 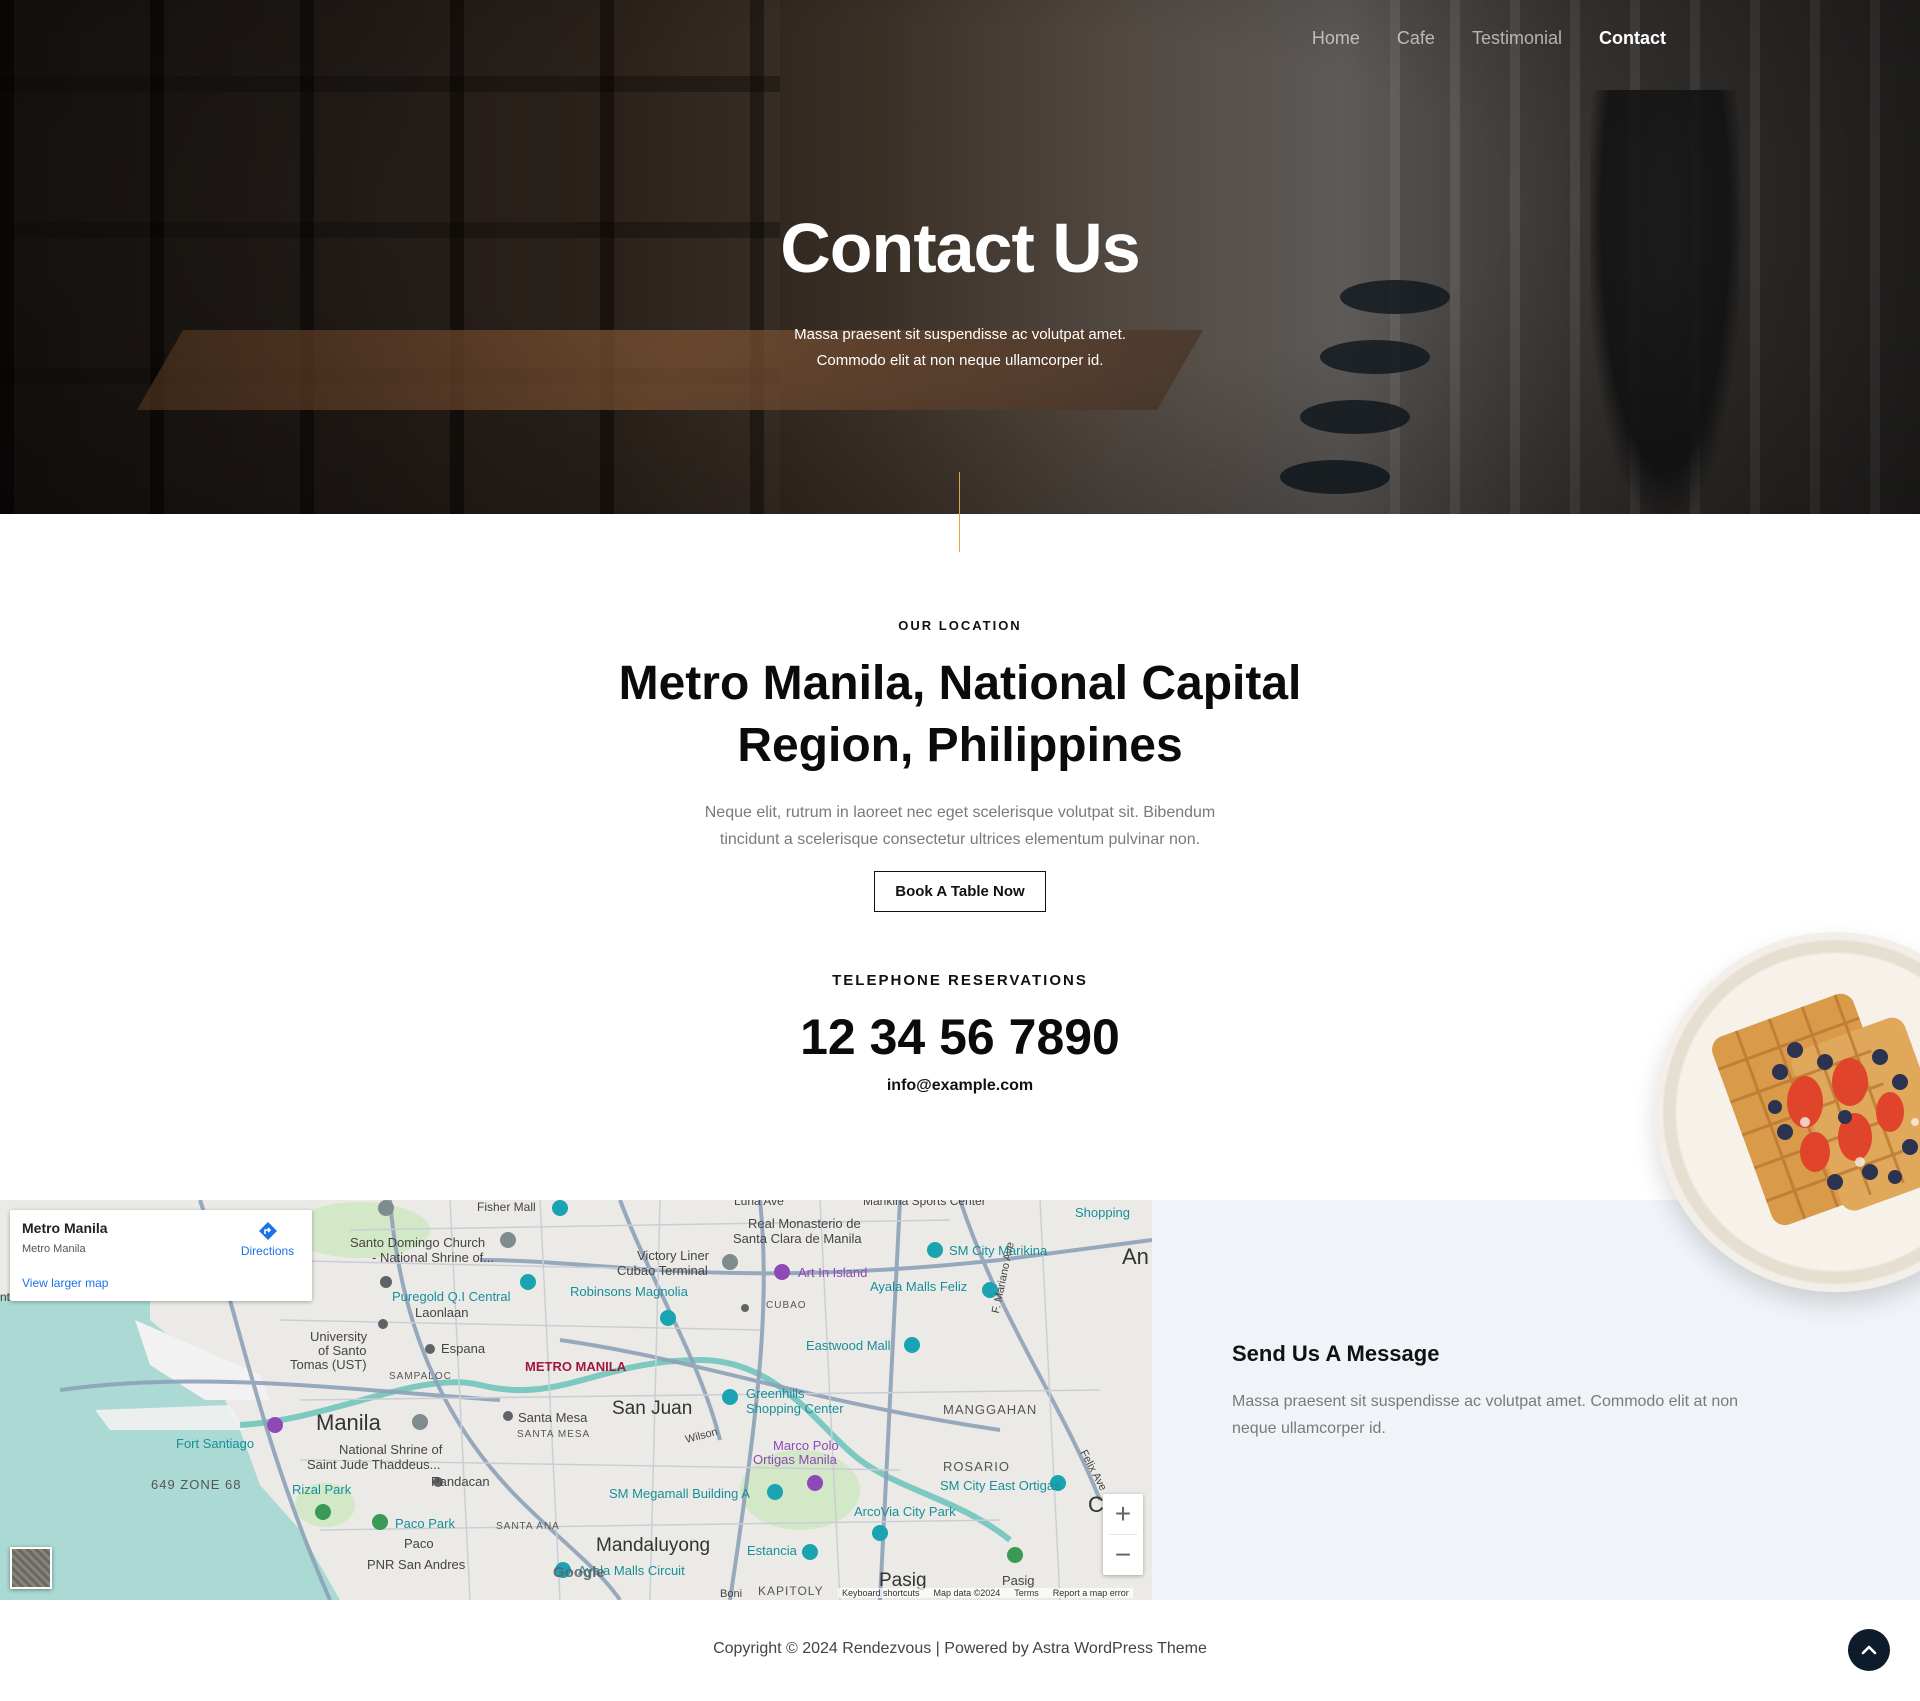 I want to click on map-card-subtitle: Metro Manila, so click(x=54, y=1249).